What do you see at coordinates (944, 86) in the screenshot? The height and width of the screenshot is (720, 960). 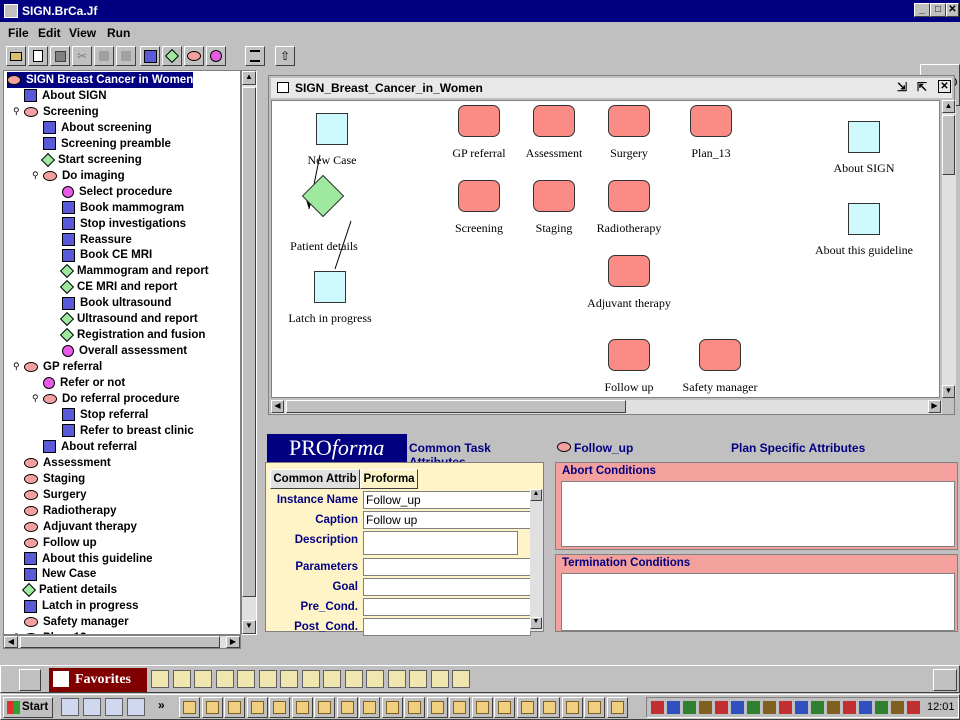 I see `close-canvas-icon: ✕` at bounding box center [944, 86].